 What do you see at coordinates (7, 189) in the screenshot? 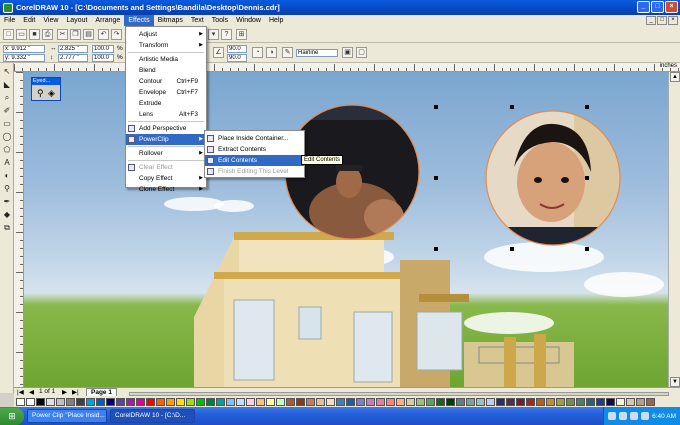
I see `eyedropper-tool-icon: ⚲` at bounding box center [7, 189].